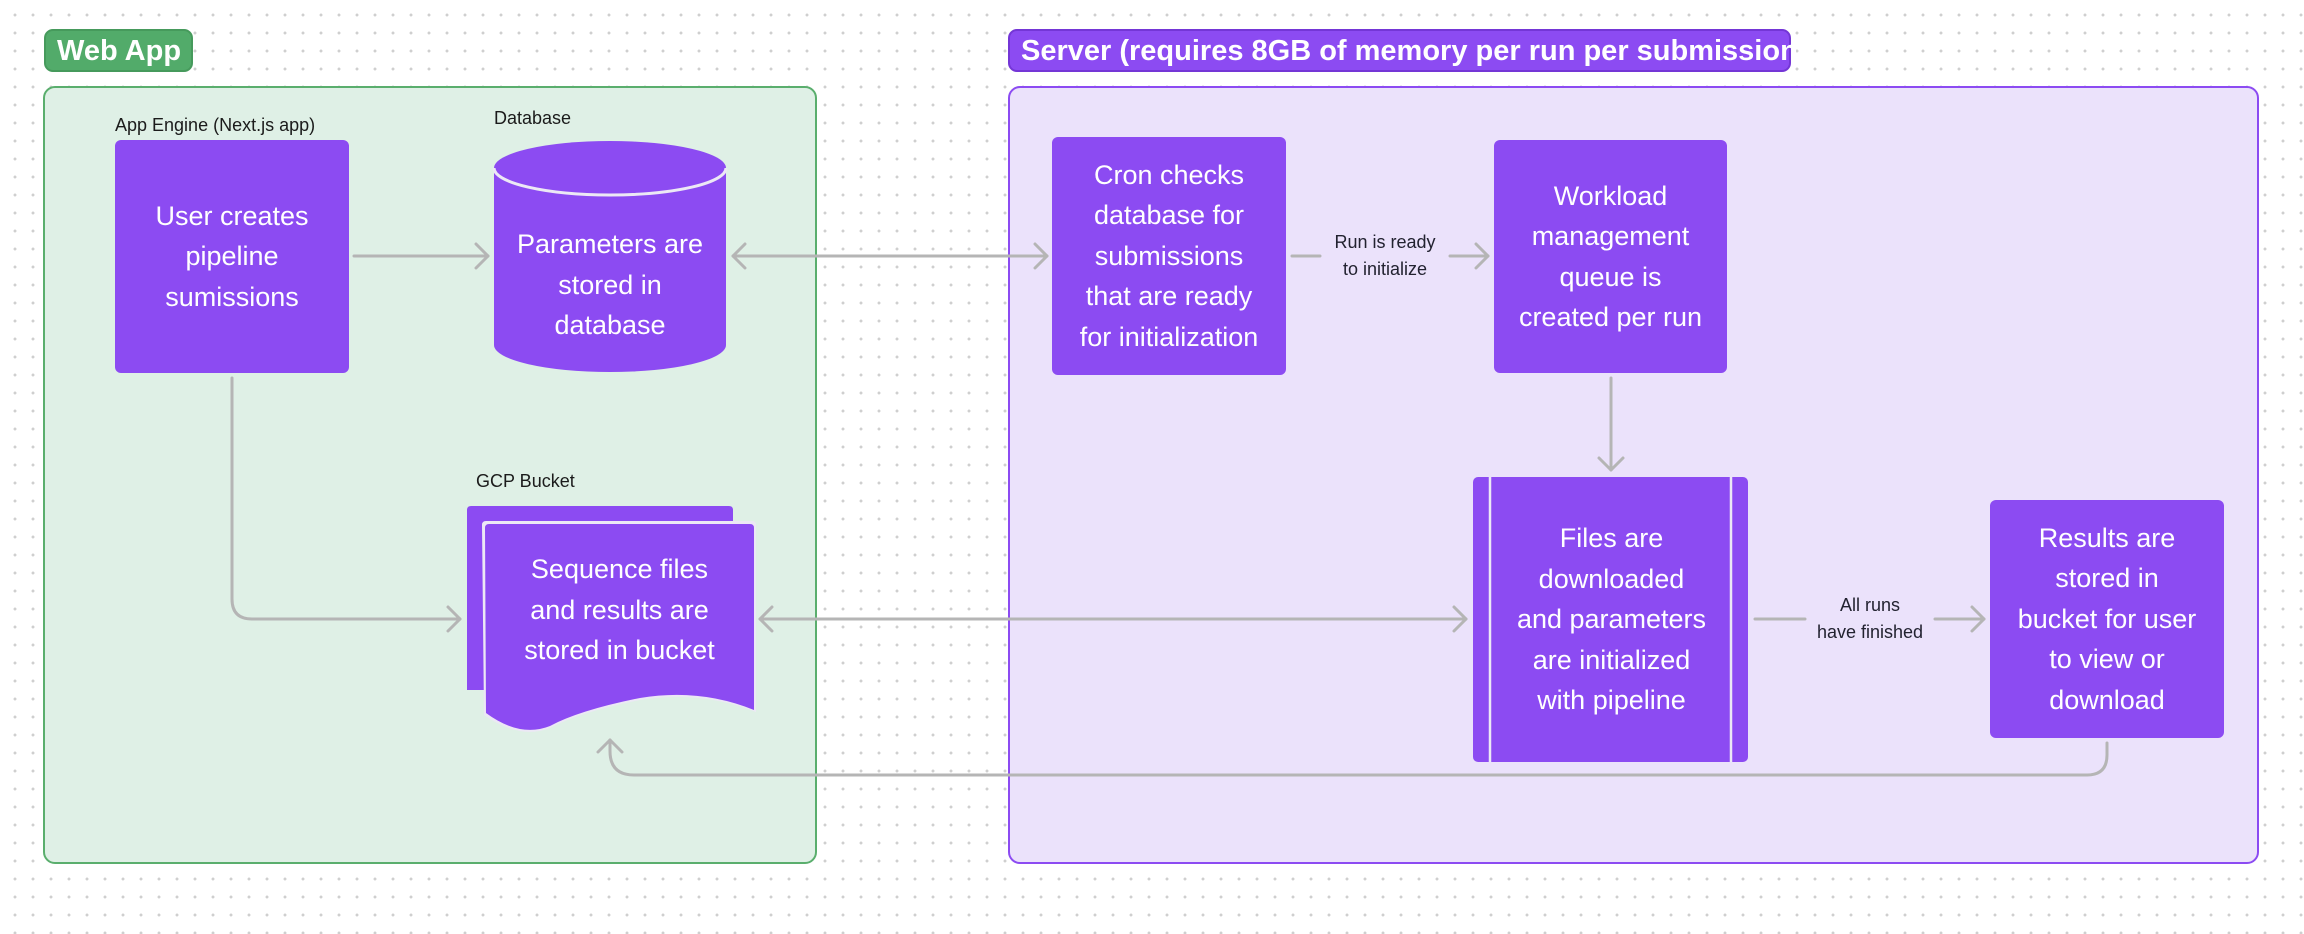  Describe the element at coordinates (1870, 632) in the screenshot. I see `edge-label-line: have finished` at that location.